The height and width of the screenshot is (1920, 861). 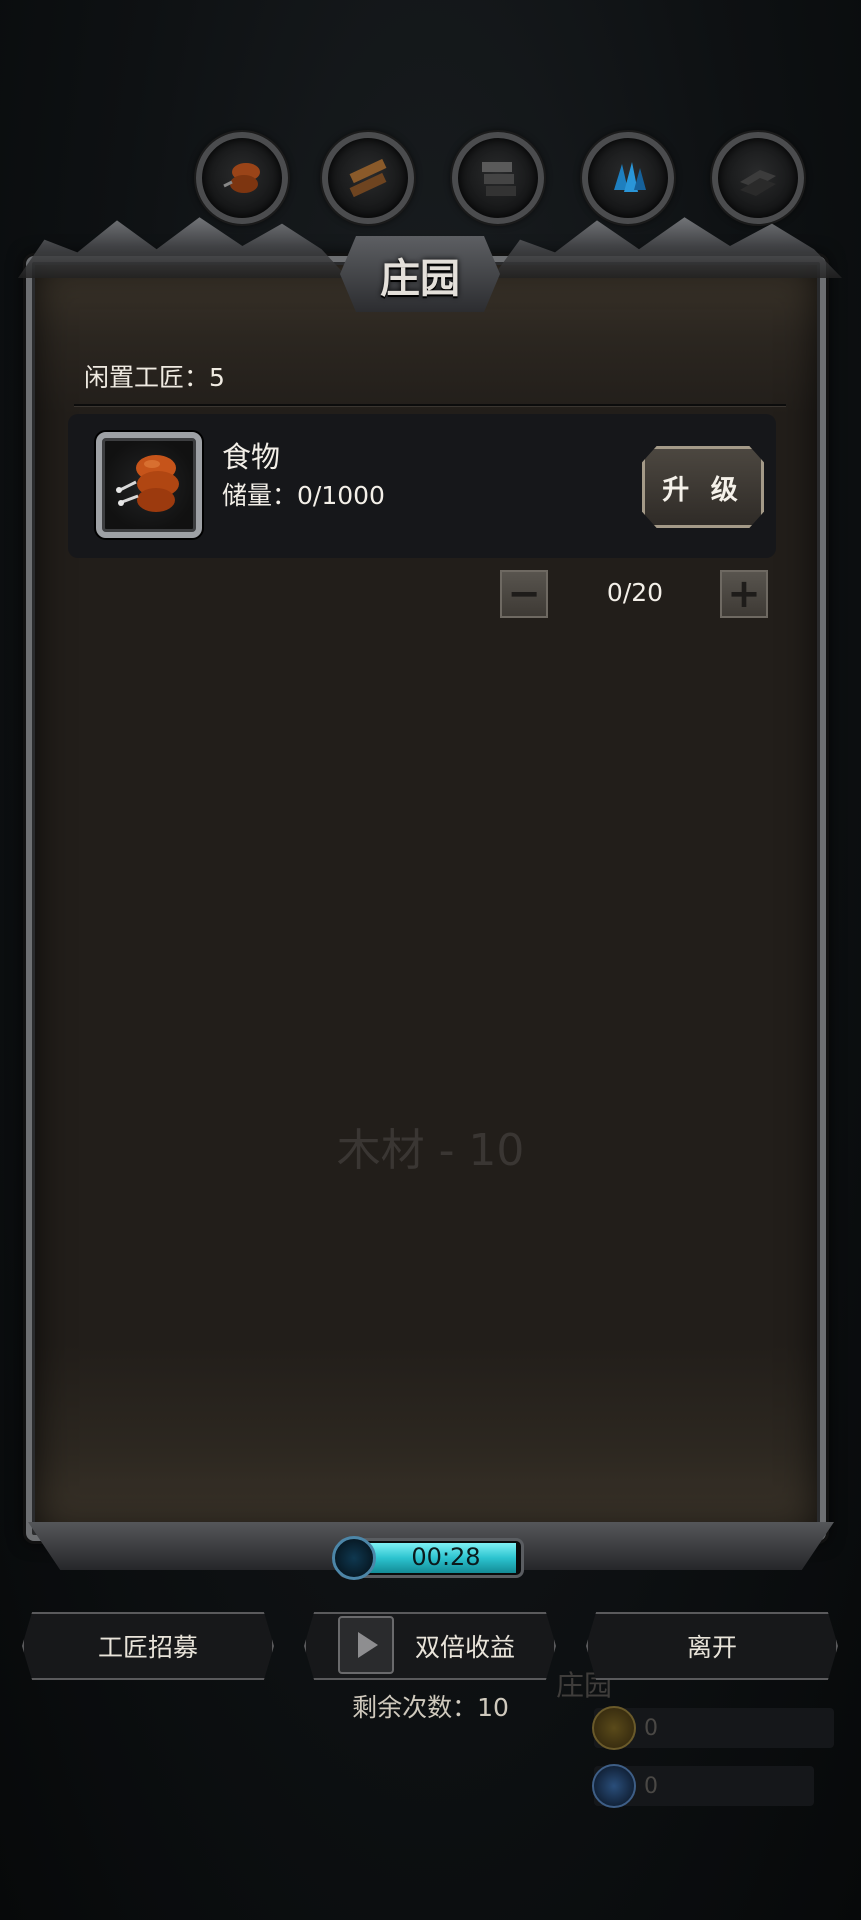 I want to click on leave-button: 离开, so click(x=712, y=1646).